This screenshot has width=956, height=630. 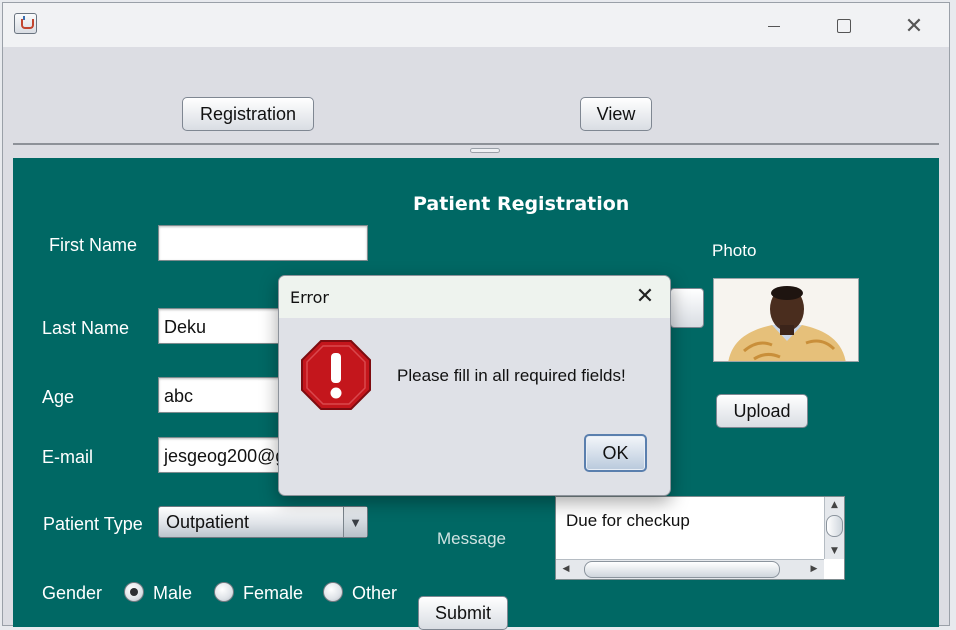 I want to click on first-name-label: First Name, so click(x=93, y=245).